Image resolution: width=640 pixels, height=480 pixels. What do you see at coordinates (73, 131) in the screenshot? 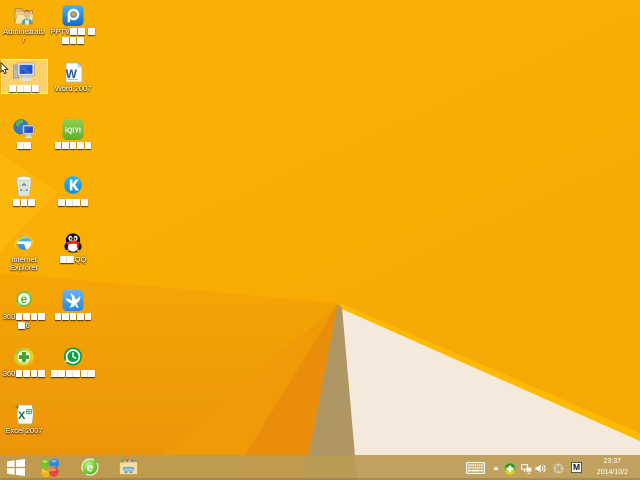
I see `svg-text: iQIYI` at bounding box center [73, 131].